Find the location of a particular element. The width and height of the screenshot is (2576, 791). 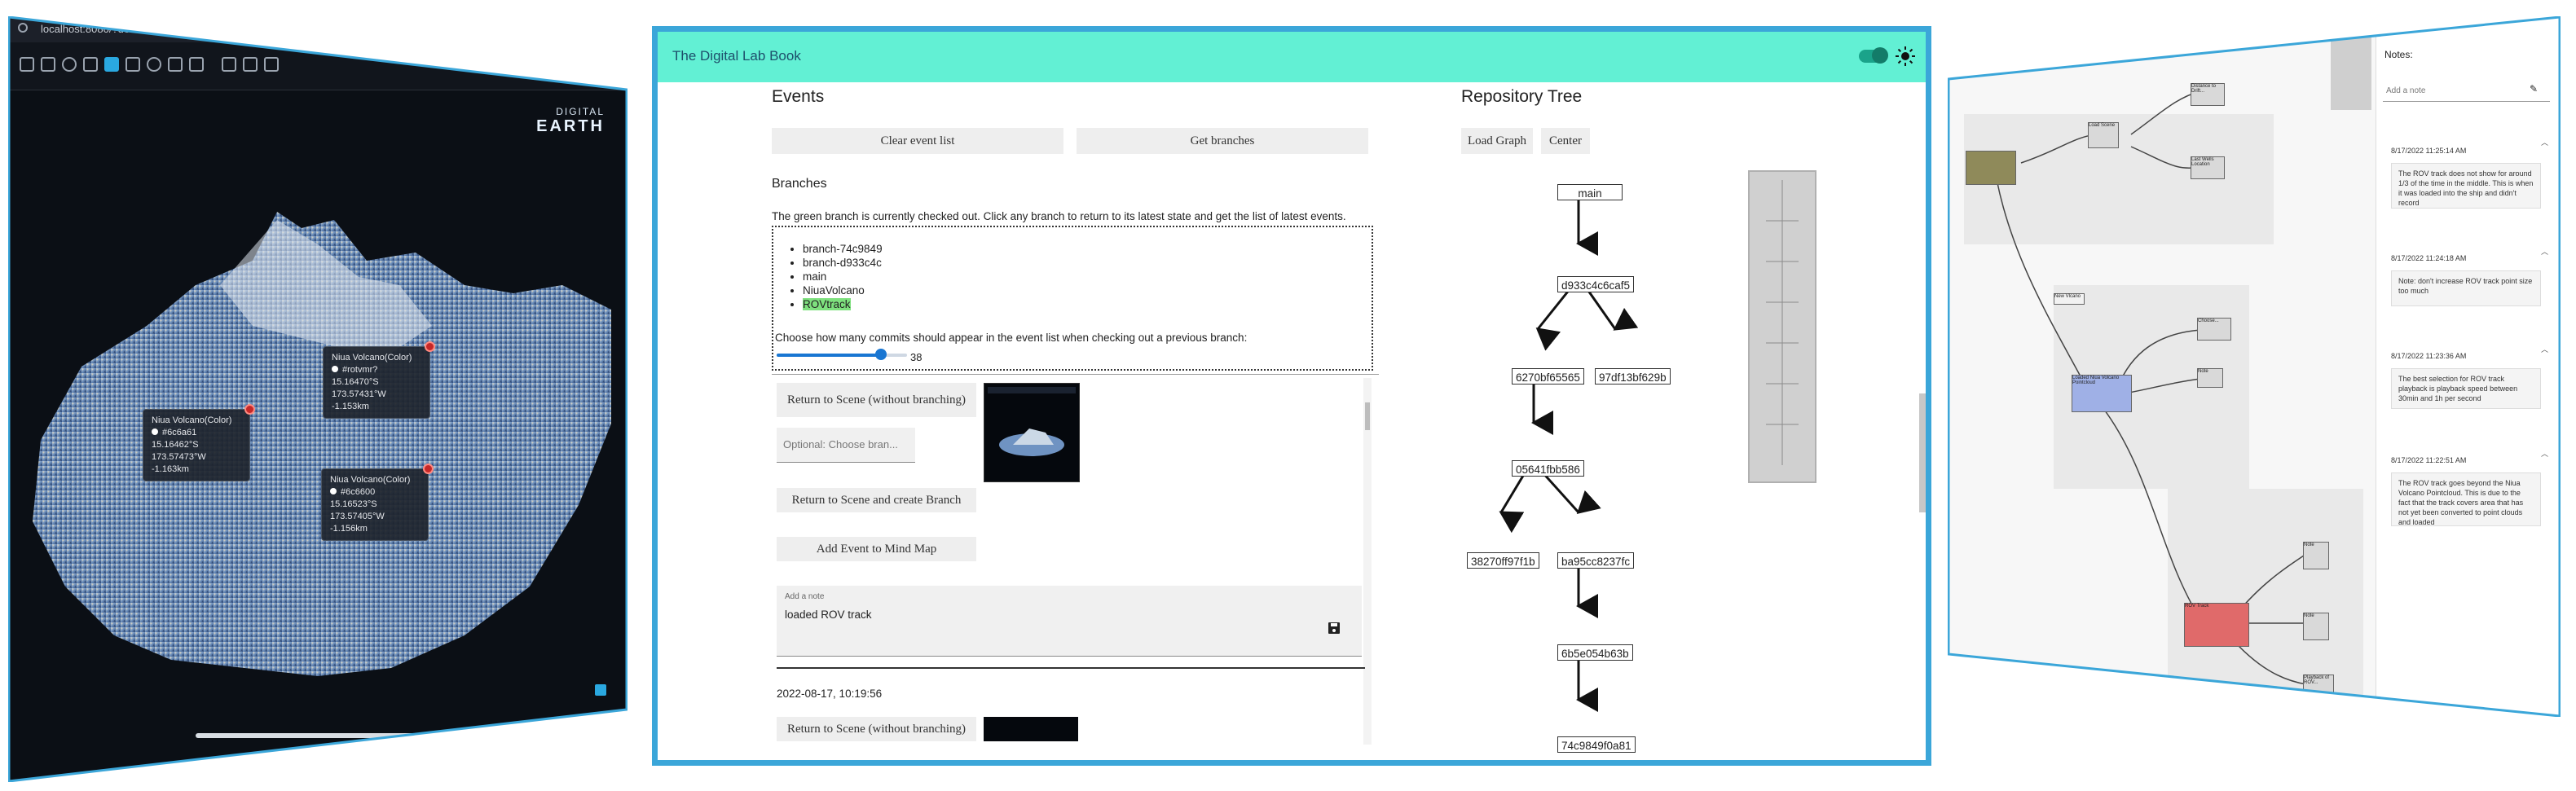

commit-count-slider is located at coordinates (842, 354).